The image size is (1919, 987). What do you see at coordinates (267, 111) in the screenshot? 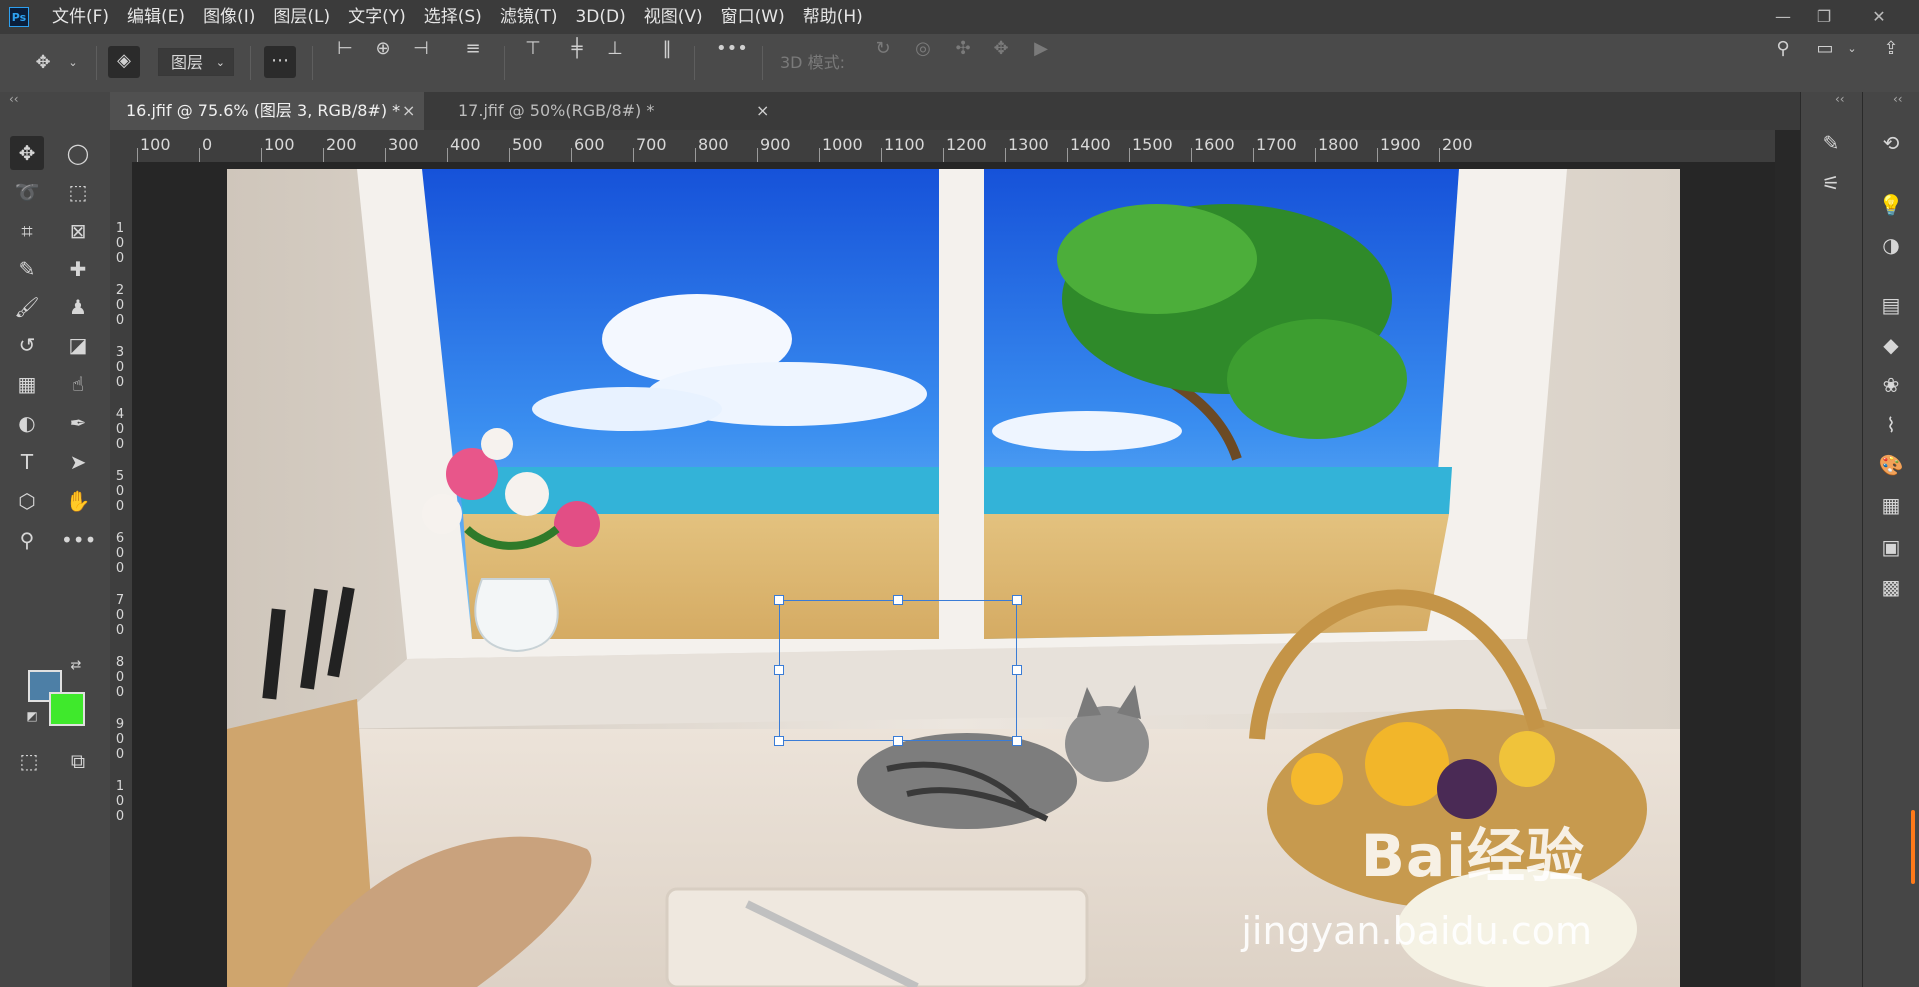
I see `tab-16-jfif: 16.jfif @ 75.6% (图层 3, RGB/8#) * ×` at bounding box center [267, 111].